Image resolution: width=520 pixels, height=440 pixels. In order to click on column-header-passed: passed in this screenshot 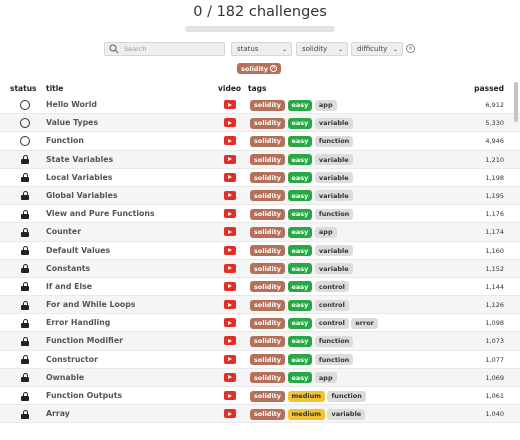, I will do `click(489, 88)`.